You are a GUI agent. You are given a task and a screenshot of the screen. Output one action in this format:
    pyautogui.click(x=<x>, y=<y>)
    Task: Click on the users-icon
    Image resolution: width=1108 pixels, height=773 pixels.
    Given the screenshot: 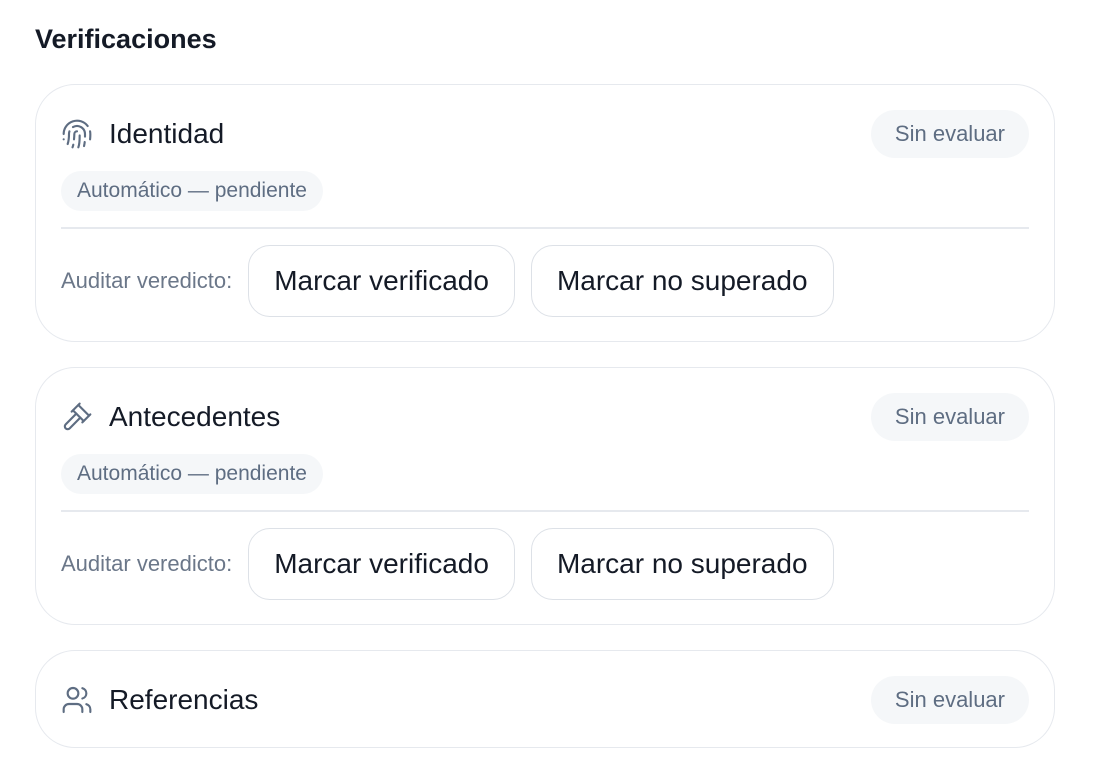 What is the action you would take?
    pyautogui.click(x=77, y=700)
    